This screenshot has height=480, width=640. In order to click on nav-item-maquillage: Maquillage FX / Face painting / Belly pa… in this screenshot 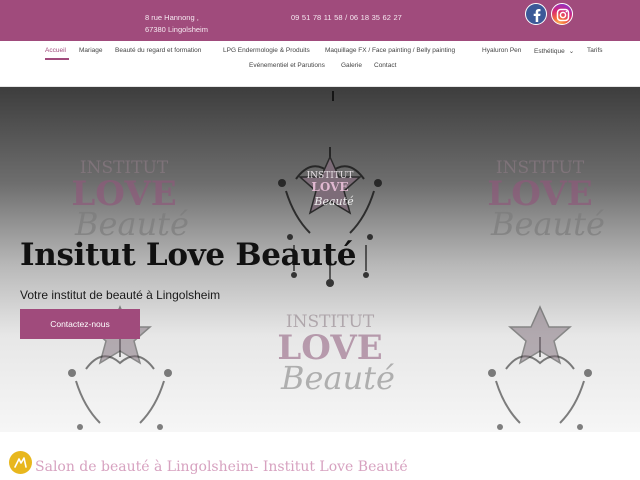, I will do `click(390, 50)`.